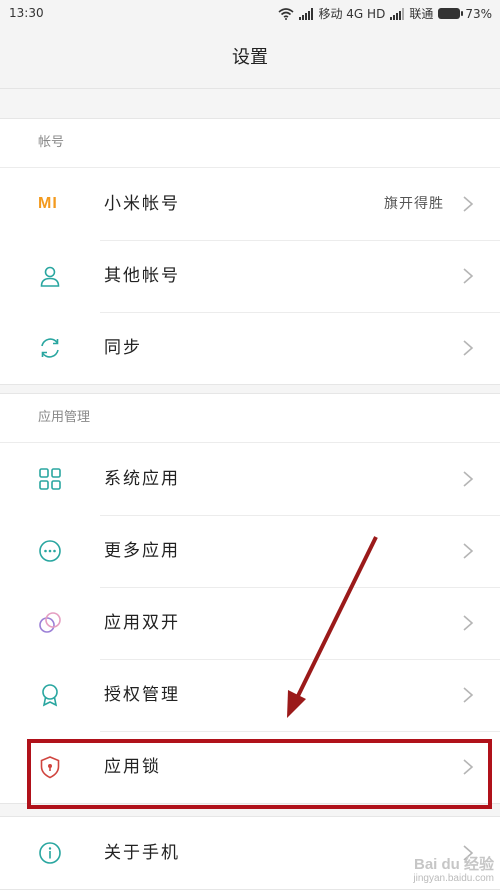  What do you see at coordinates (50, 853) in the screenshot?
I see `info-icon` at bounding box center [50, 853].